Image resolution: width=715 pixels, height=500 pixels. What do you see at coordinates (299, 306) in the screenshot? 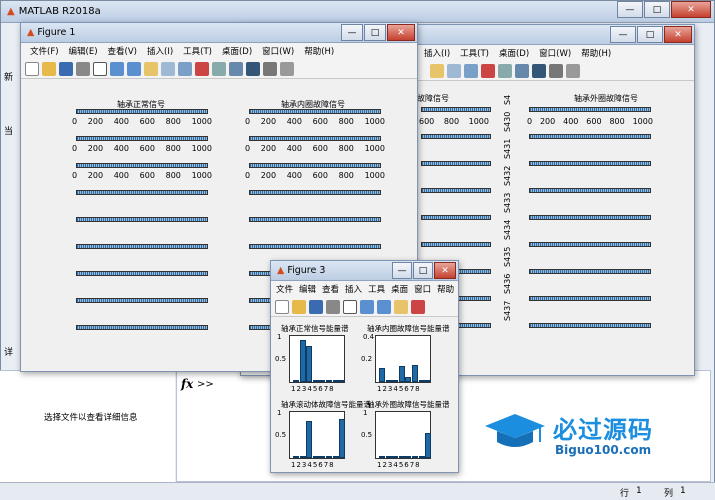
I see `fig3-open-icon` at bounding box center [299, 306].